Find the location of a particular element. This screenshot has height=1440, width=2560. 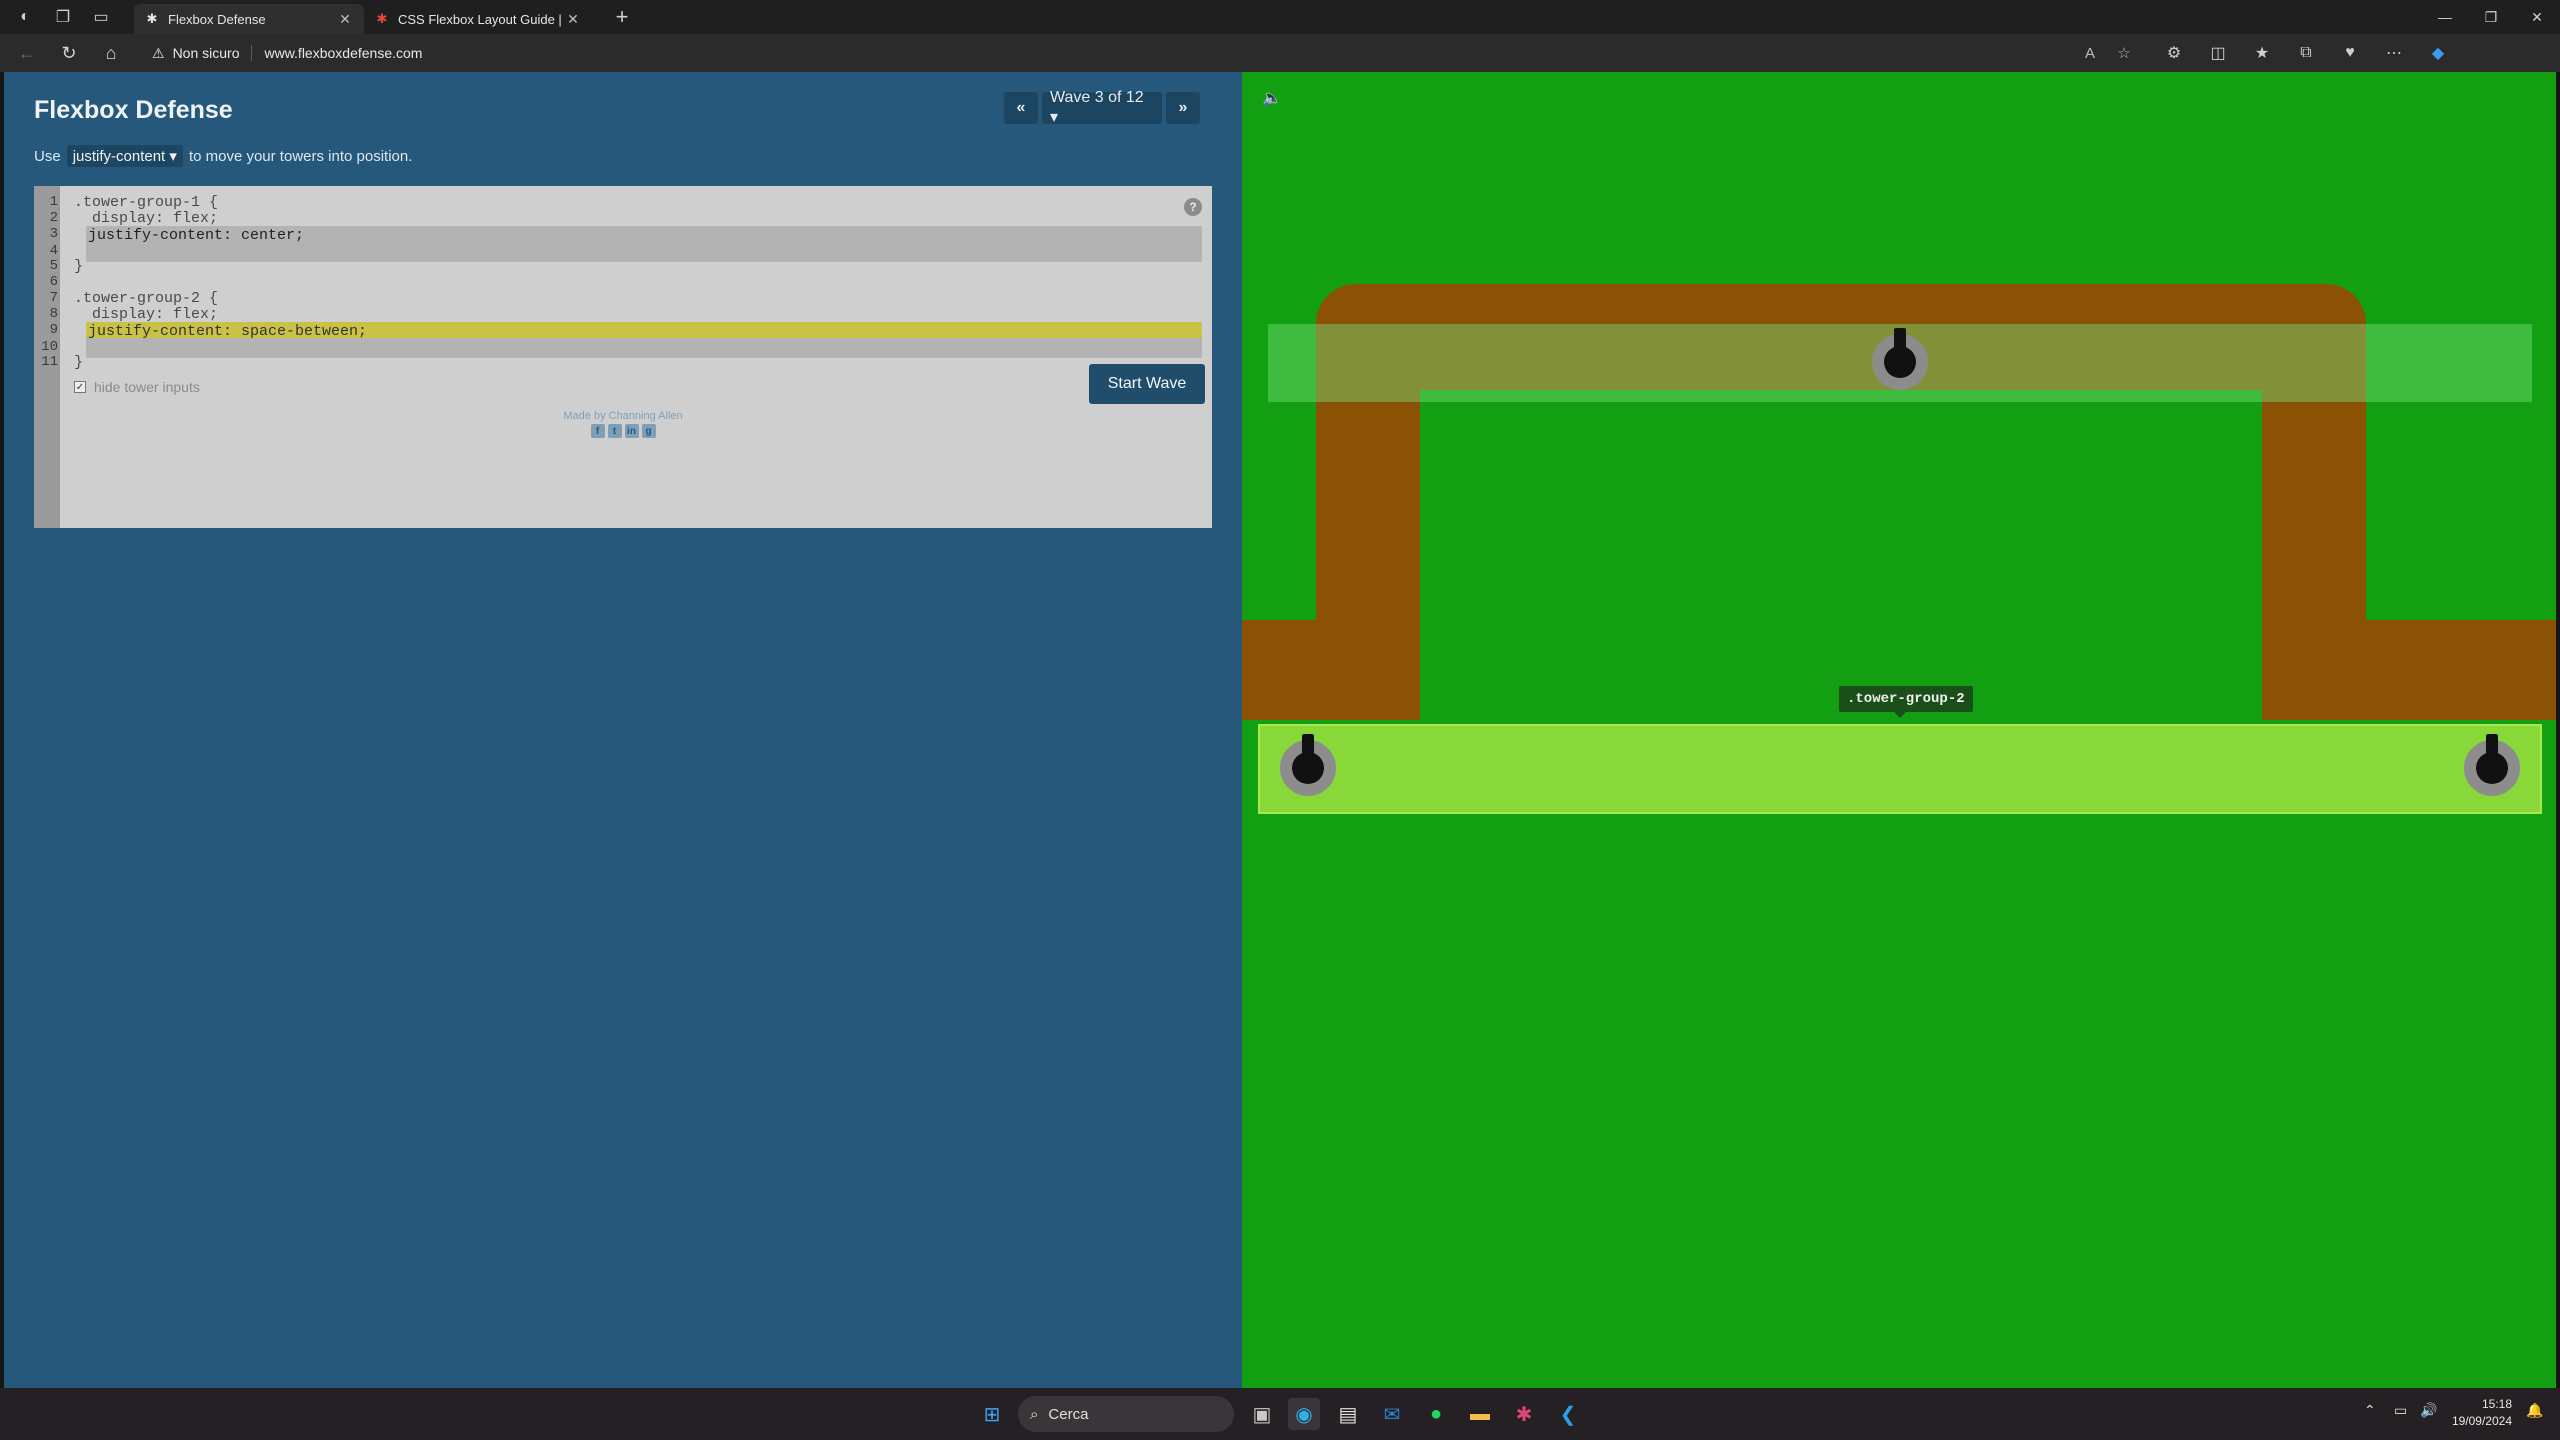

tooltip-arrow is located at coordinates (1900, 715).